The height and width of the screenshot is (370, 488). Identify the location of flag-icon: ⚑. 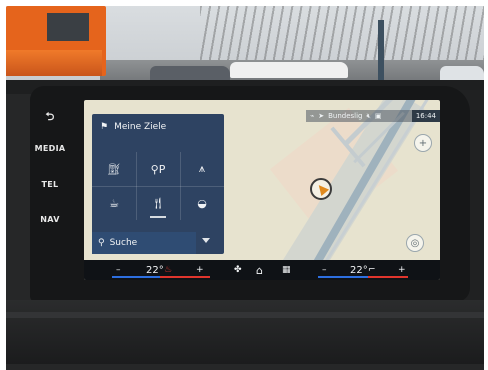
(104, 127).